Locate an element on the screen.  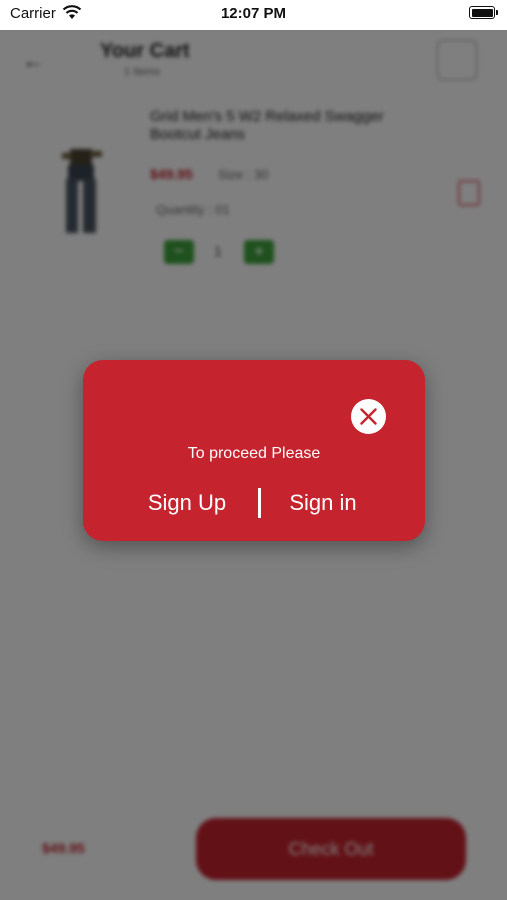
clock: 12:07 PM is located at coordinates (253, 13).